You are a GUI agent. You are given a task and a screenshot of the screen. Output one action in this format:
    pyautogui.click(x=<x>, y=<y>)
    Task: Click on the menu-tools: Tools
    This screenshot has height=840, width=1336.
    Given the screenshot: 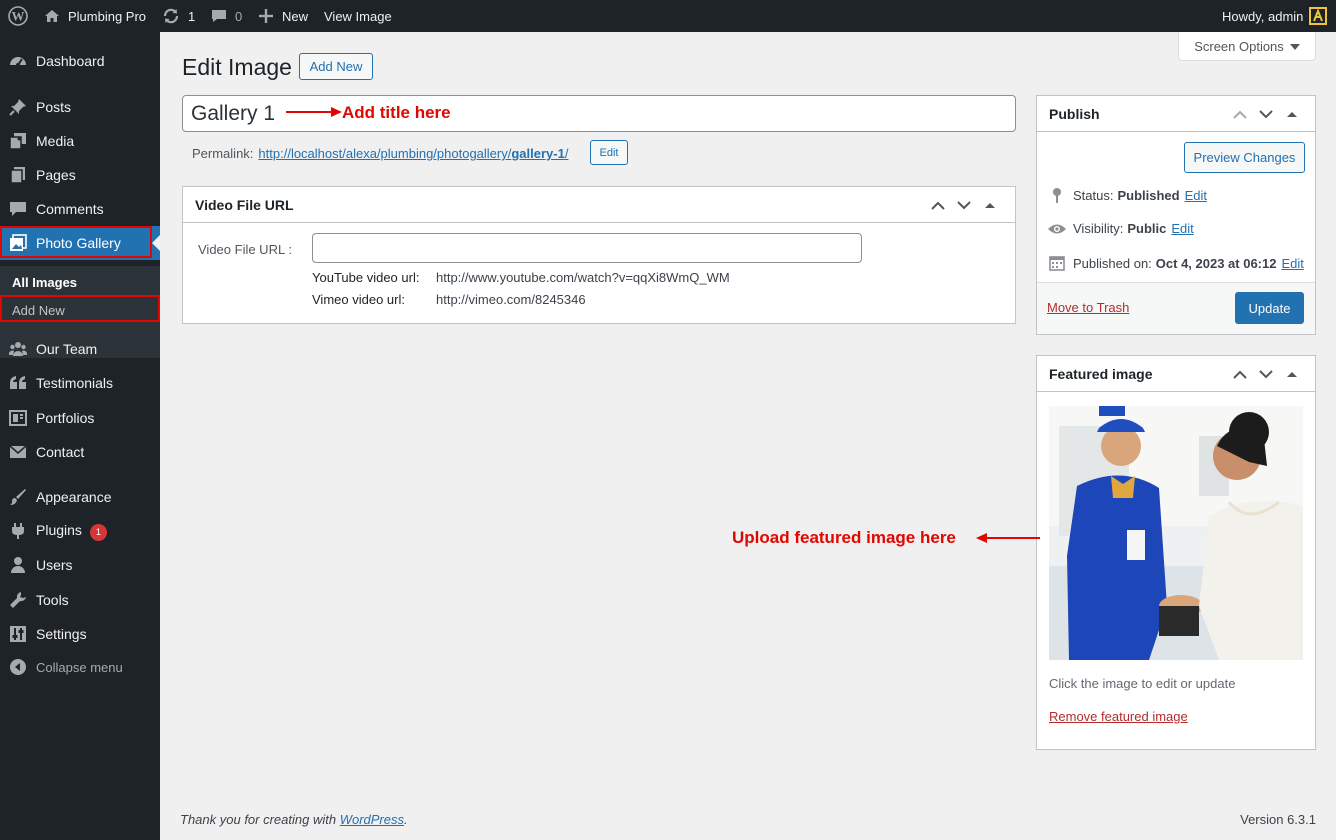 What is the action you would take?
    pyautogui.click(x=80, y=600)
    